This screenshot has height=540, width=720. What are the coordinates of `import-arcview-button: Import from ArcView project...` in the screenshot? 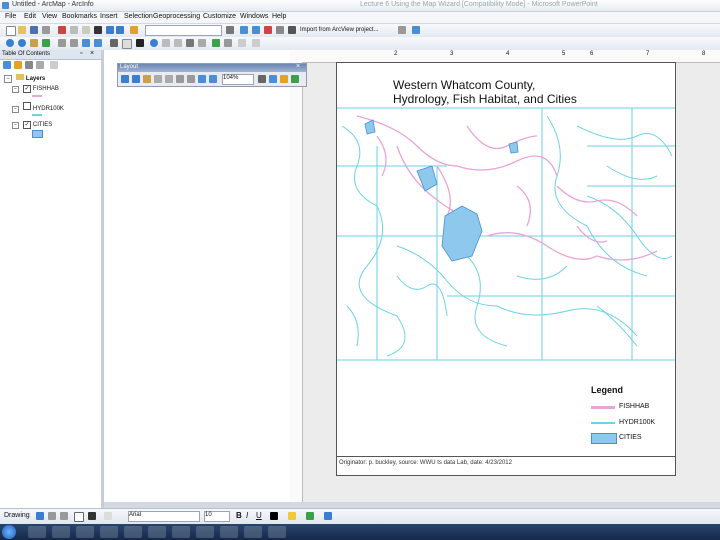 It's located at (339, 30).